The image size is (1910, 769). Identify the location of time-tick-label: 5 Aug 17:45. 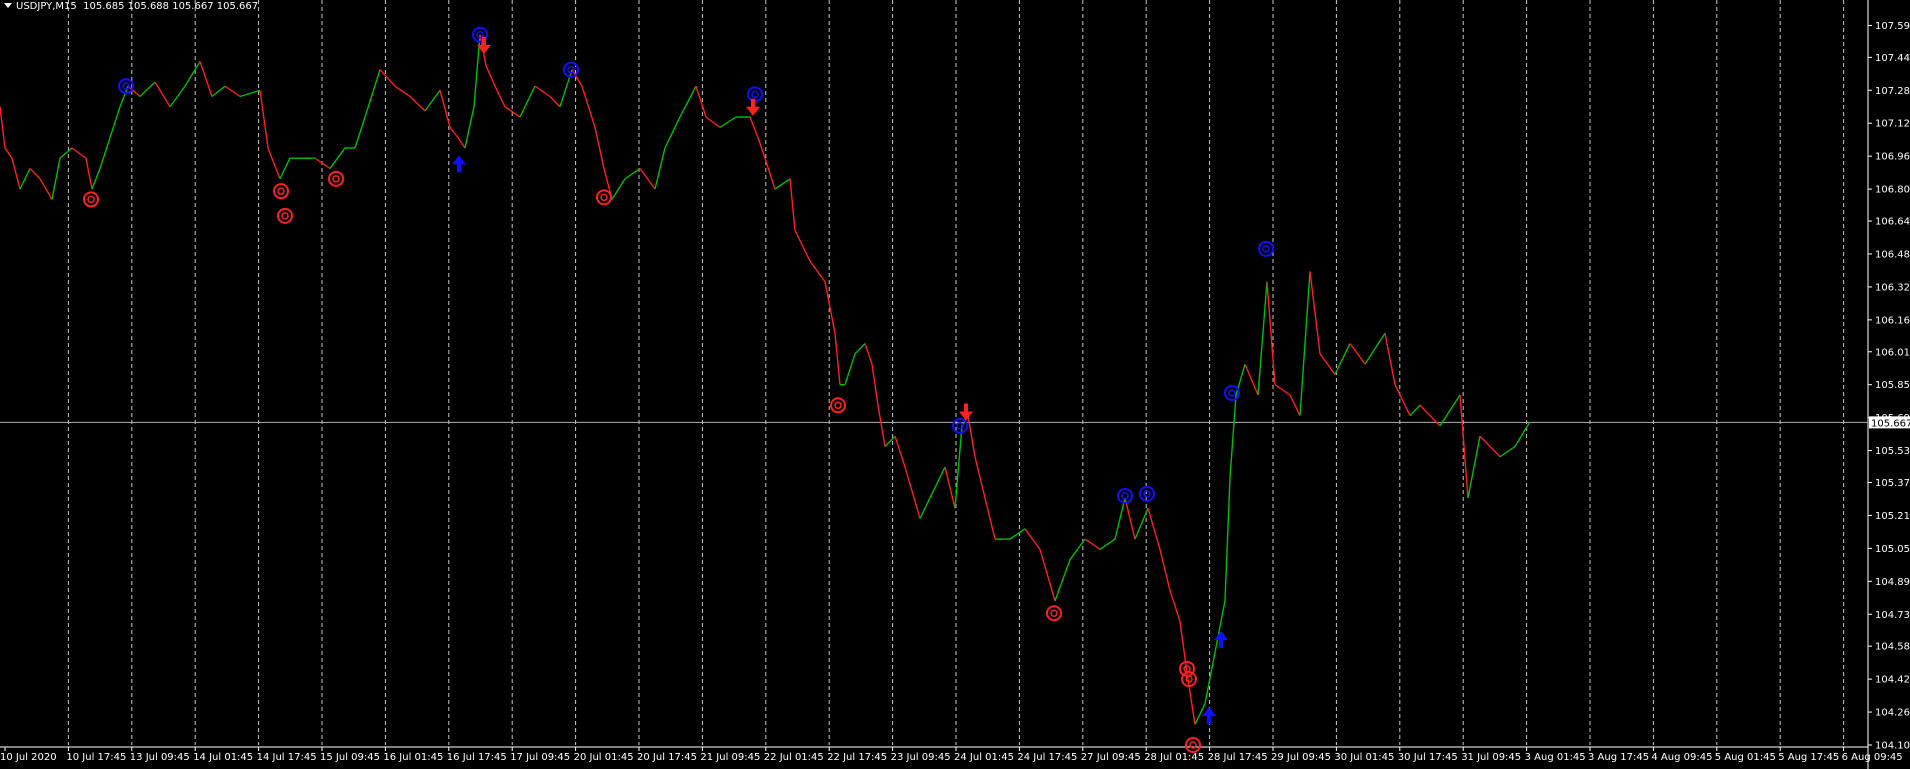
(1808, 757).